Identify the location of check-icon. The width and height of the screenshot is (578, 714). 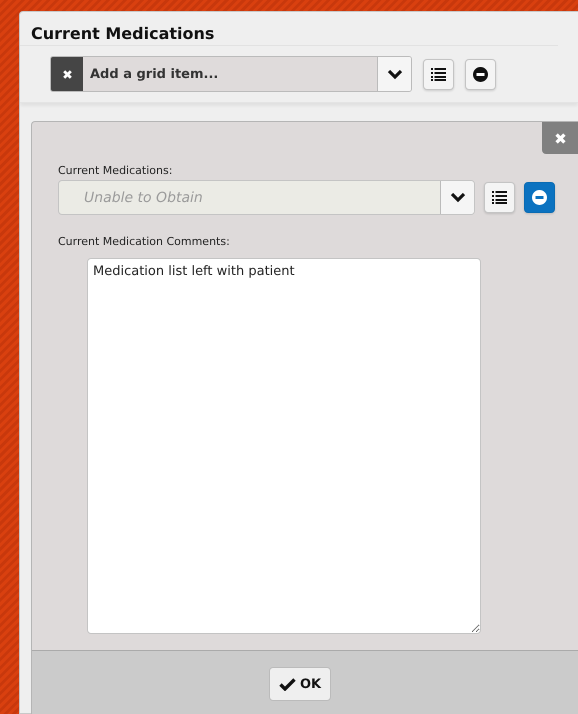
(287, 684).